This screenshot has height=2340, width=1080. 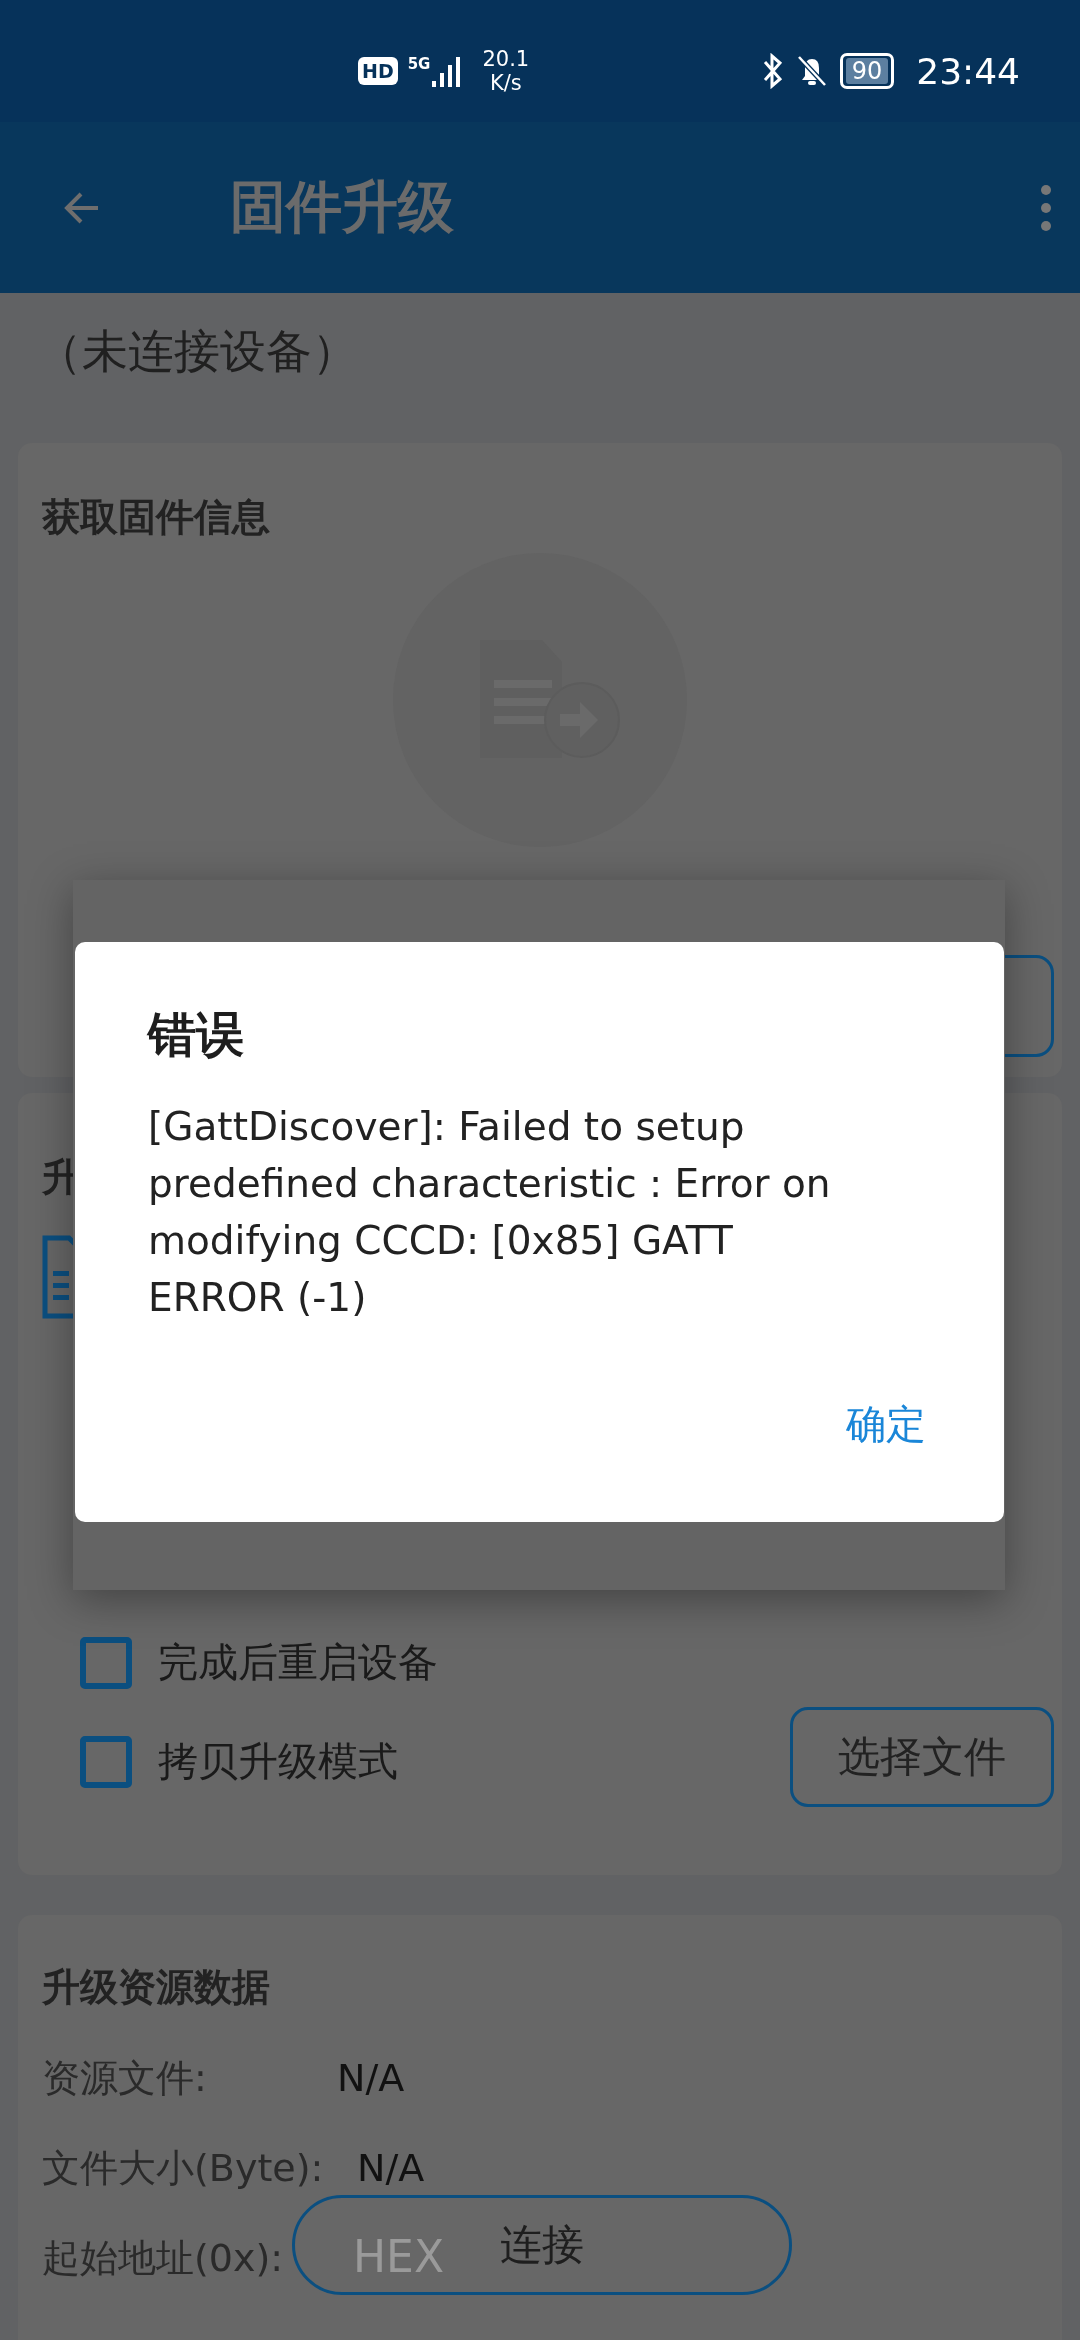 I want to click on field-label: 起始地址(0x):, so click(x=163, y=2258).